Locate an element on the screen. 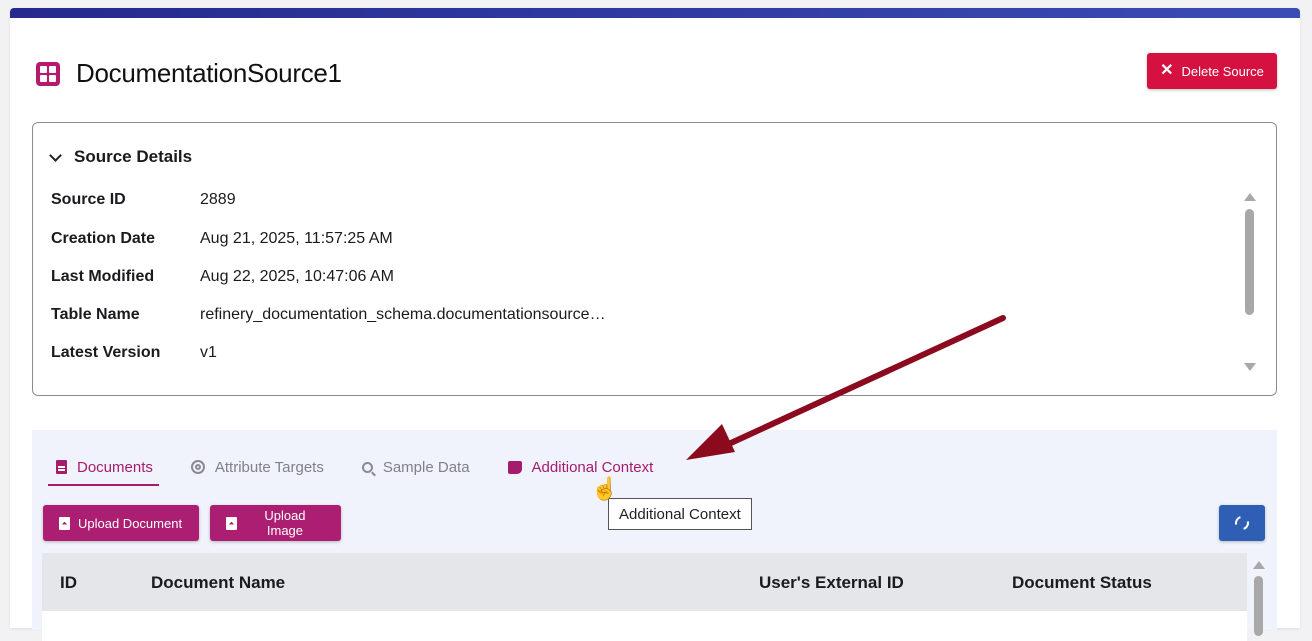 Image resolution: width=1312 pixels, height=641 pixels. refresh-icon is located at coordinates (1242, 523).